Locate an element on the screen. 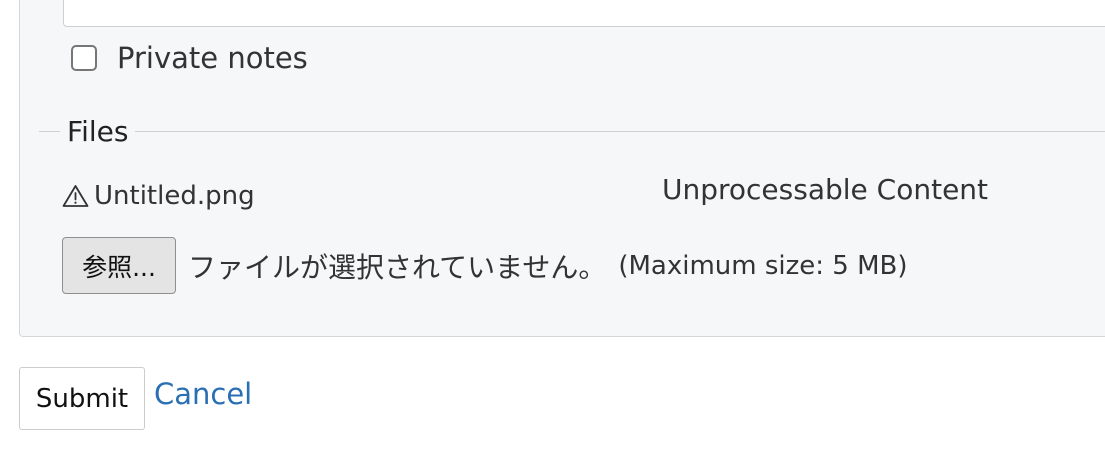  cancel-link: Cancel is located at coordinates (203, 394).